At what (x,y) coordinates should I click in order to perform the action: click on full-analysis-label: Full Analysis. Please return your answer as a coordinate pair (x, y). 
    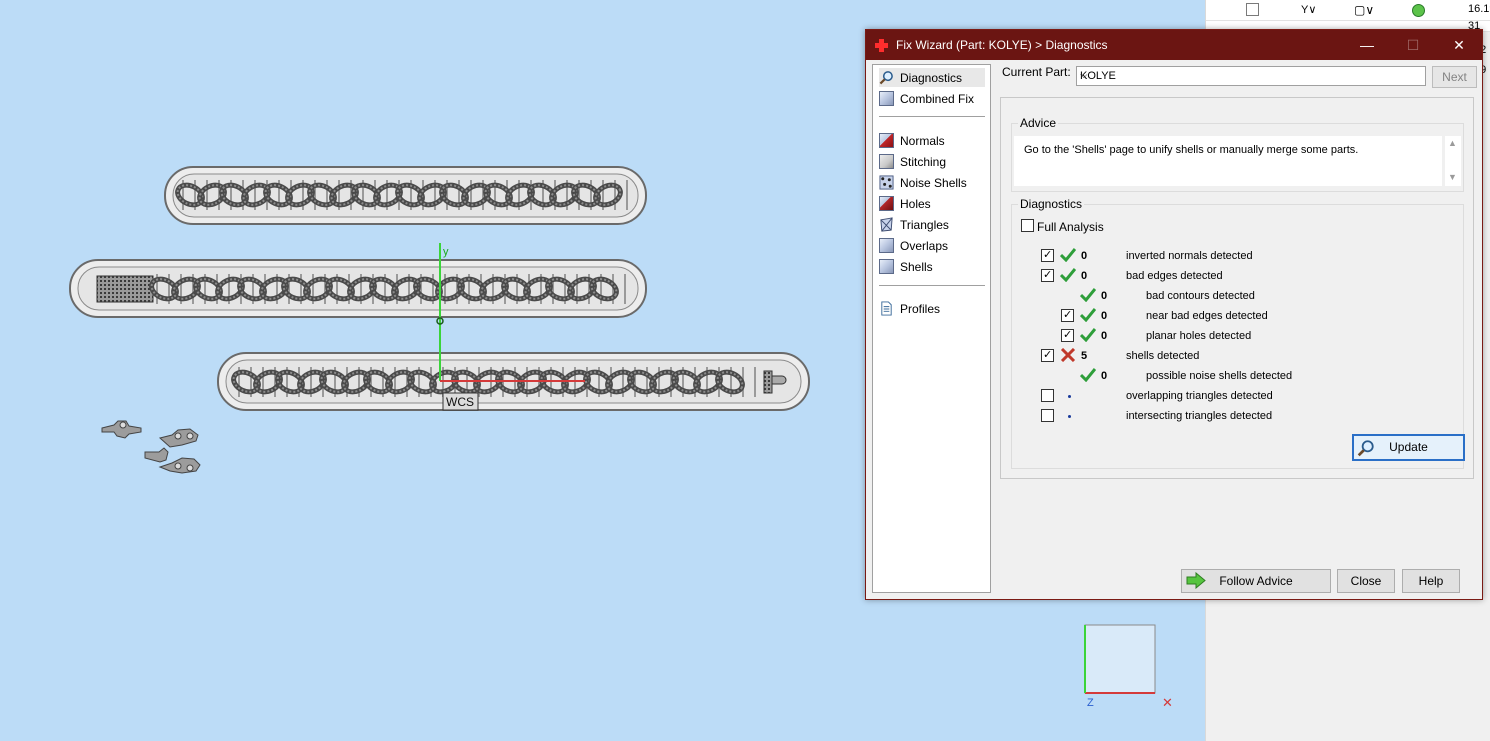
    Looking at the image, I should click on (1070, 227).